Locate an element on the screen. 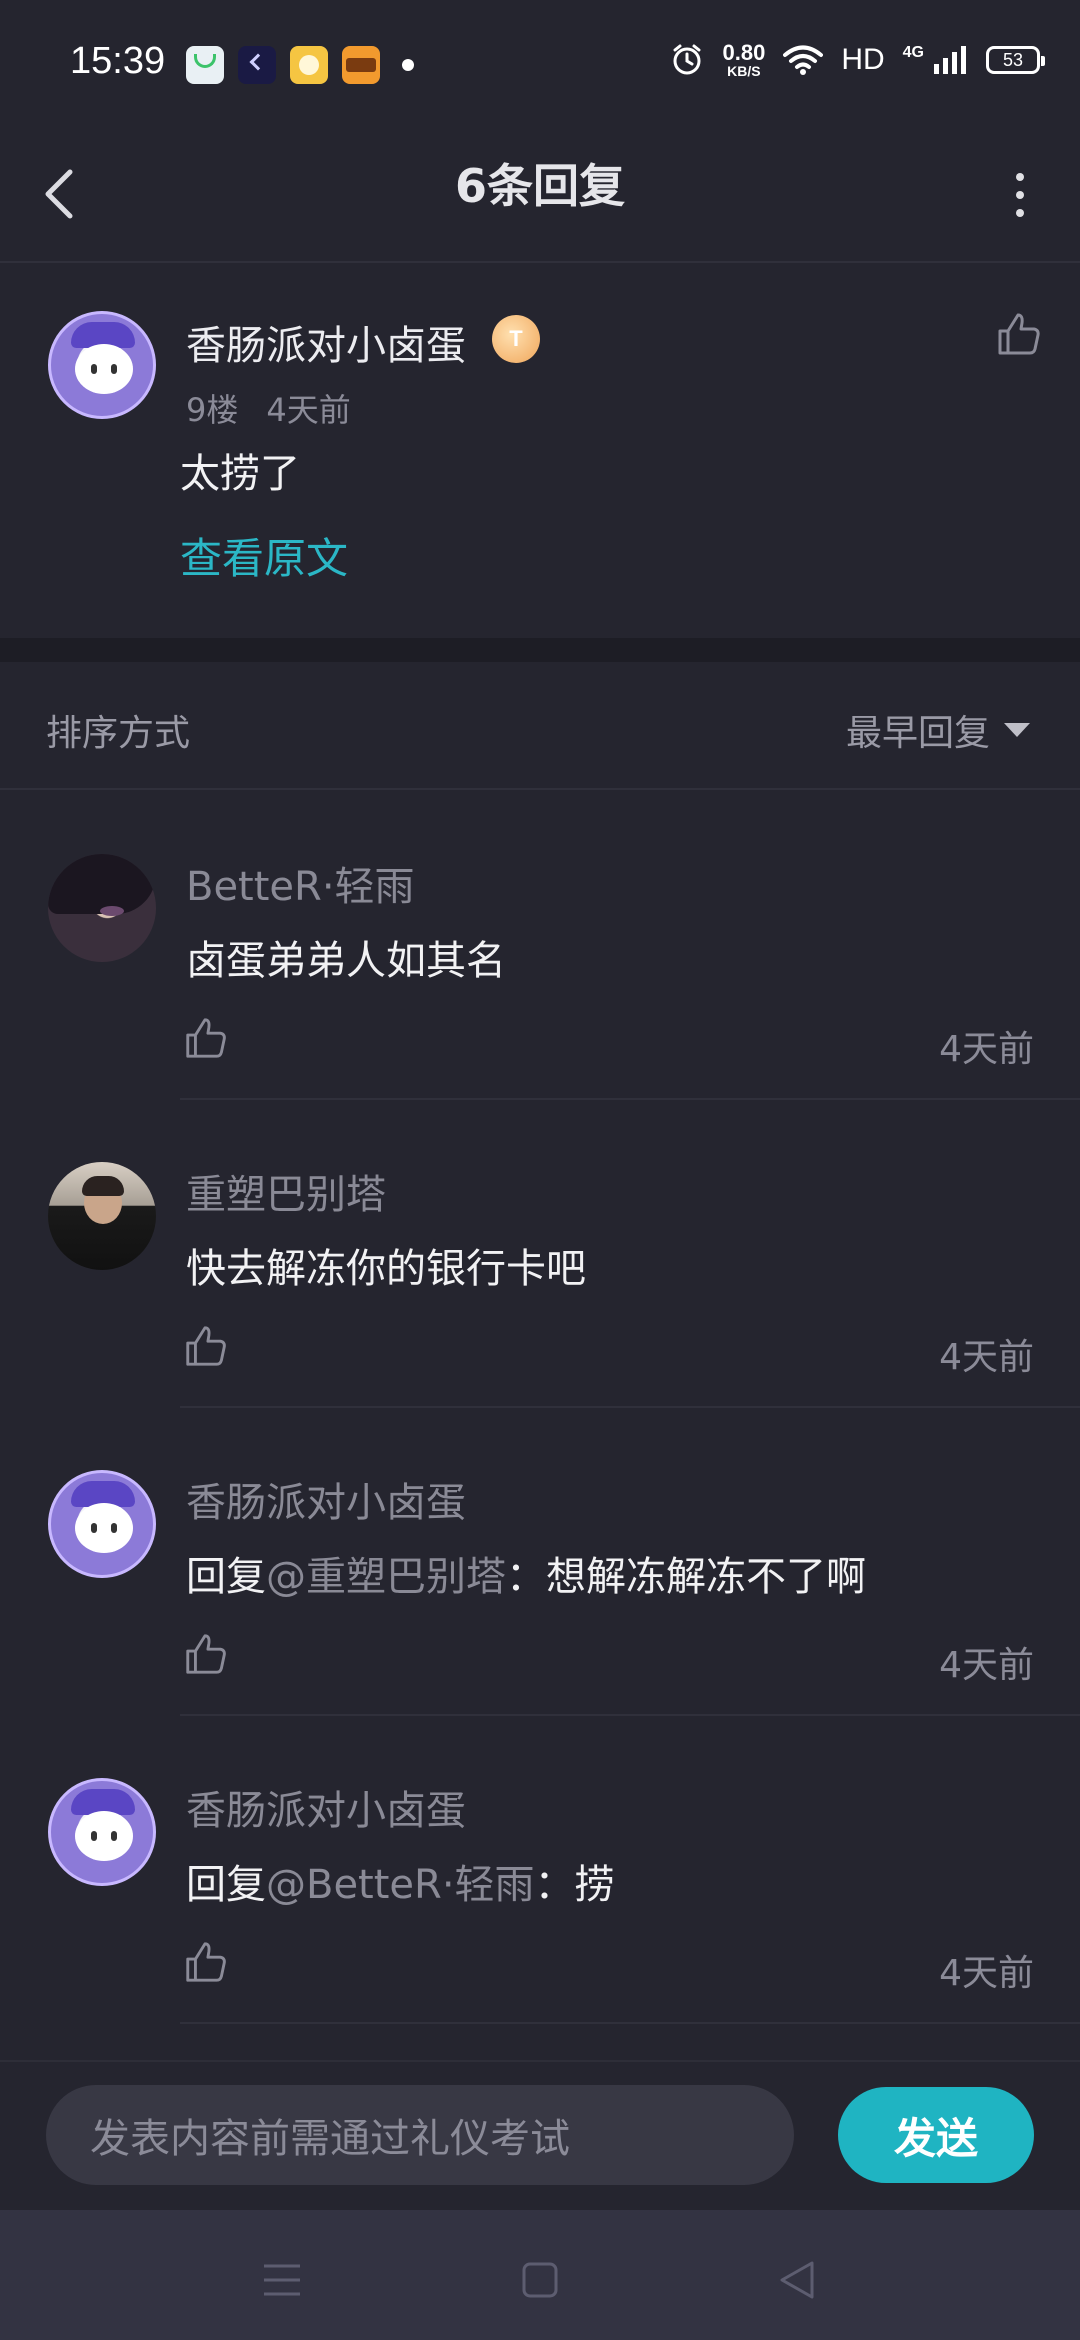 The width and height of the screenshot is (1080, 2340). battery-icon: 53 is located at coordinates (1015, 60).